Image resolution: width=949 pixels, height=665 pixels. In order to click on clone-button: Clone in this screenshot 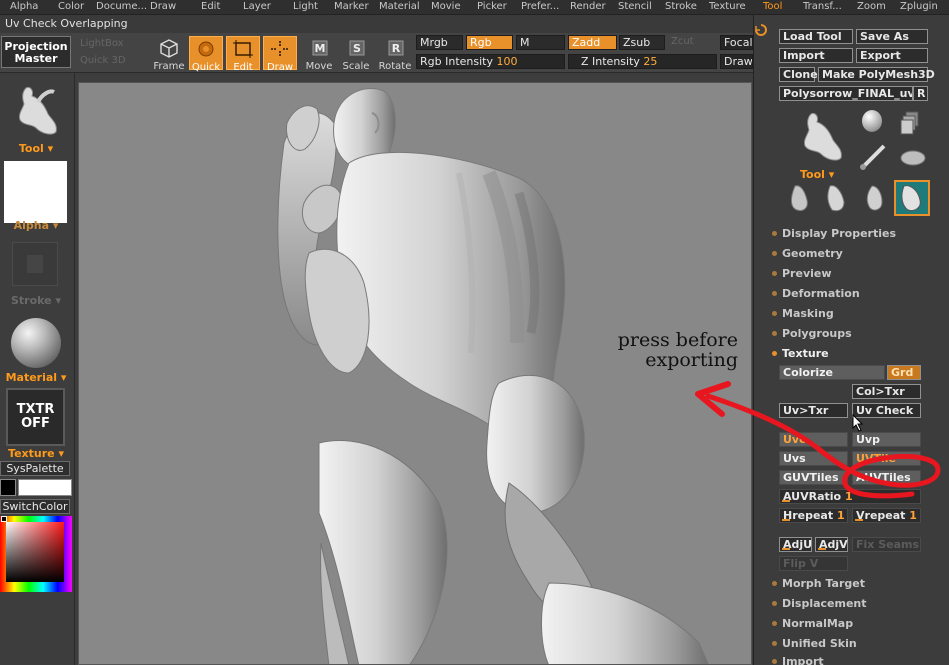, I will do `click(798, 74)`.